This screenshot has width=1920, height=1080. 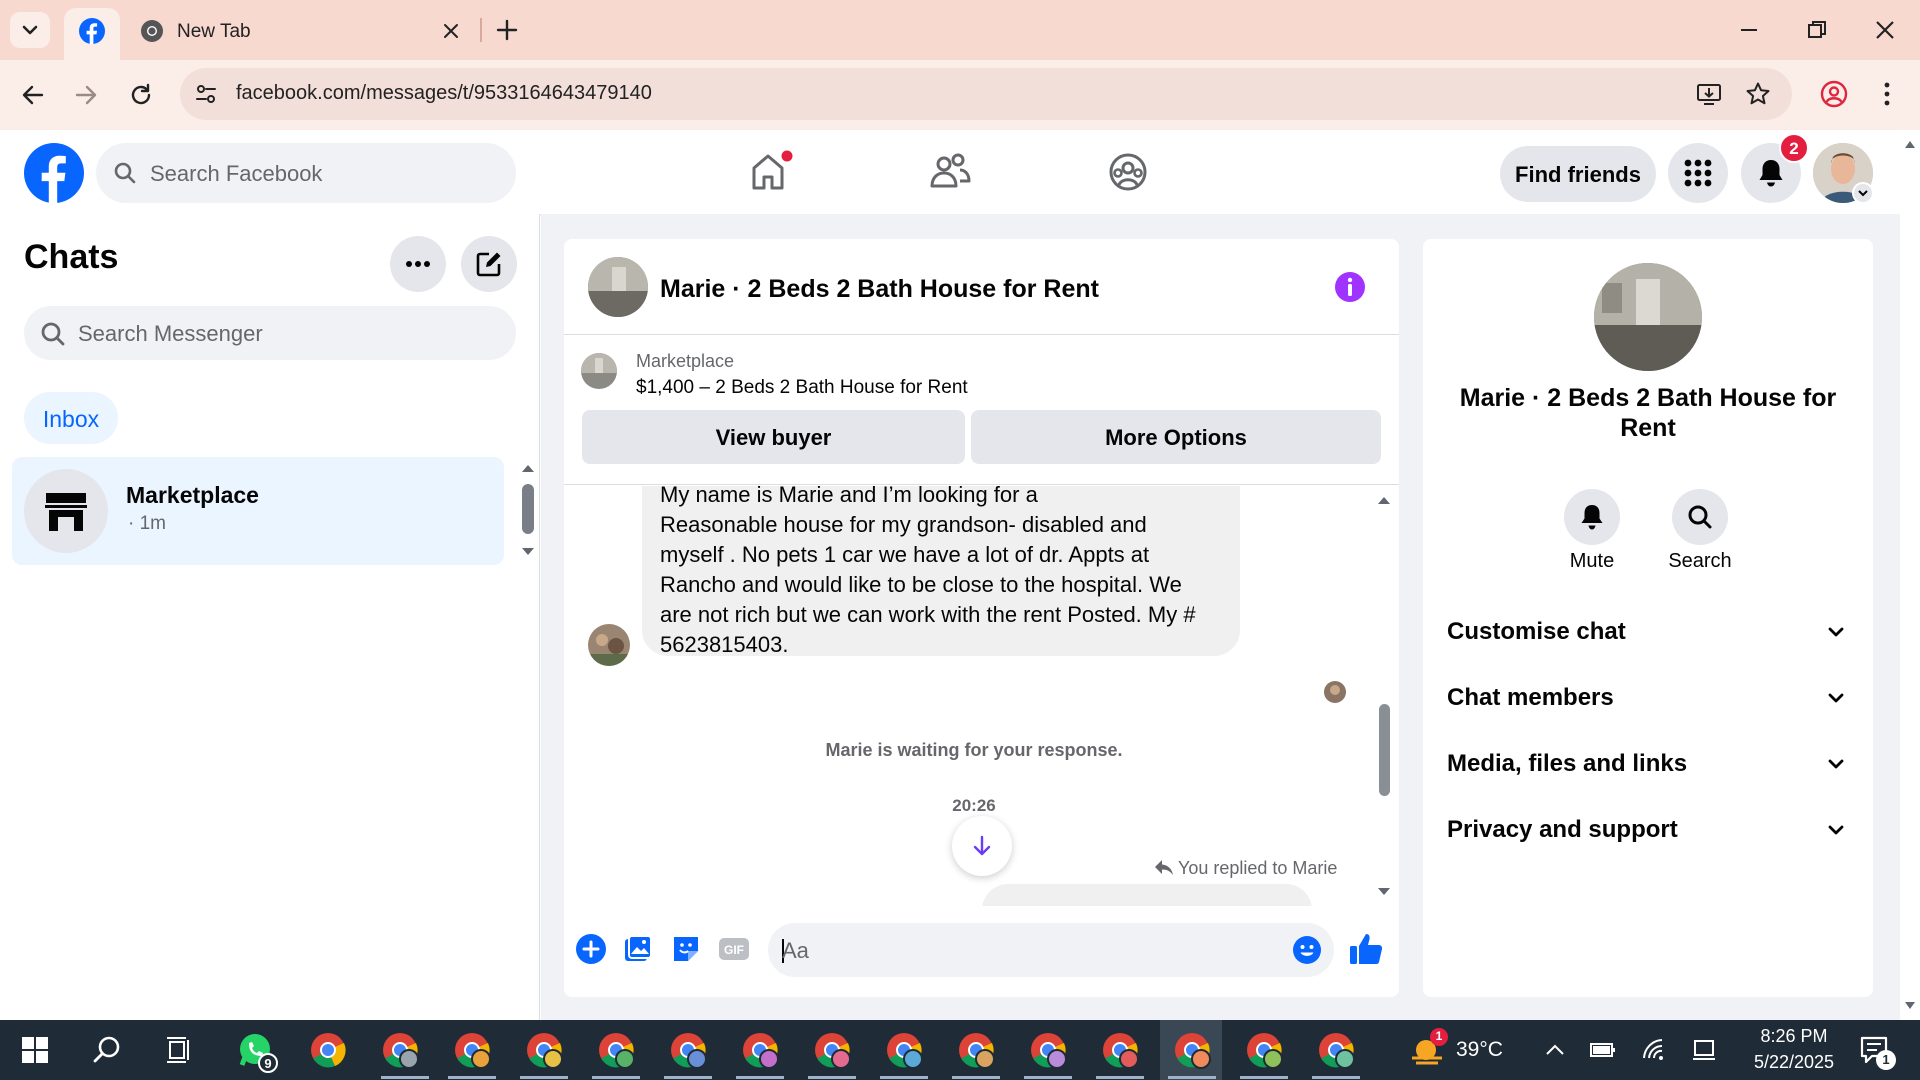 What do you see at coordinates (1647, 764) in the screenshot?
I see `media-files-links-row: Media, files and links` at bounding box center [1647, 764].